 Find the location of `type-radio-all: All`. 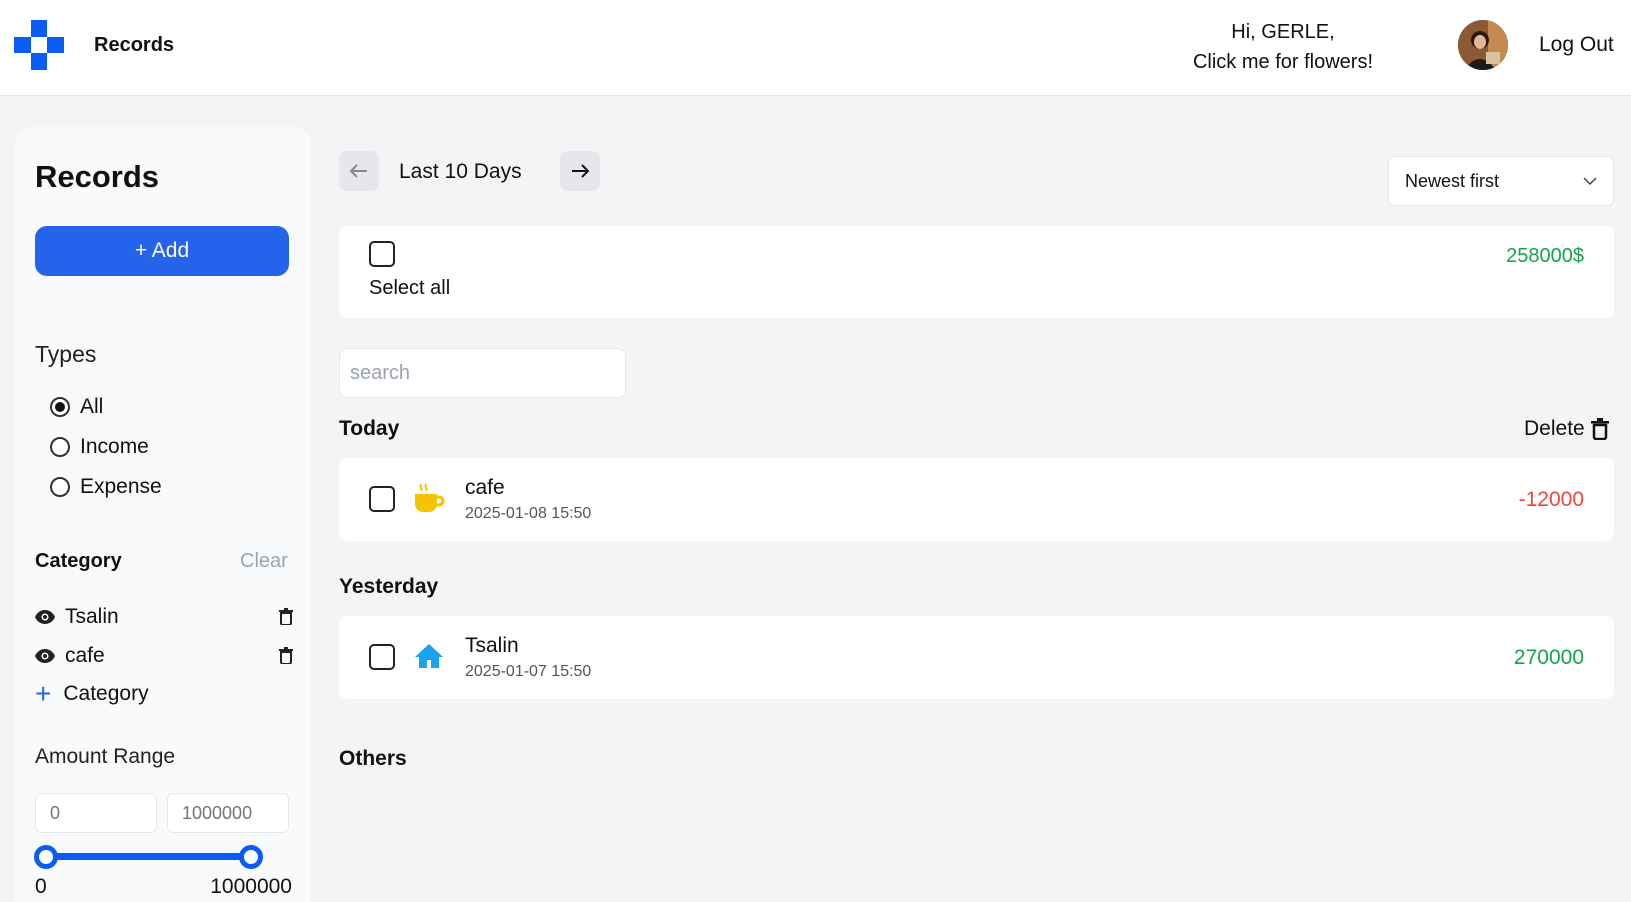

type-radio-all: All is located at coordinates (76, 407).